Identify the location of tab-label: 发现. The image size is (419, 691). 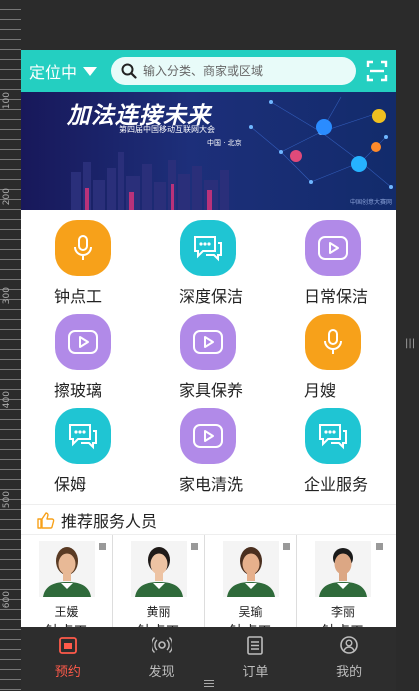
(161, 672).